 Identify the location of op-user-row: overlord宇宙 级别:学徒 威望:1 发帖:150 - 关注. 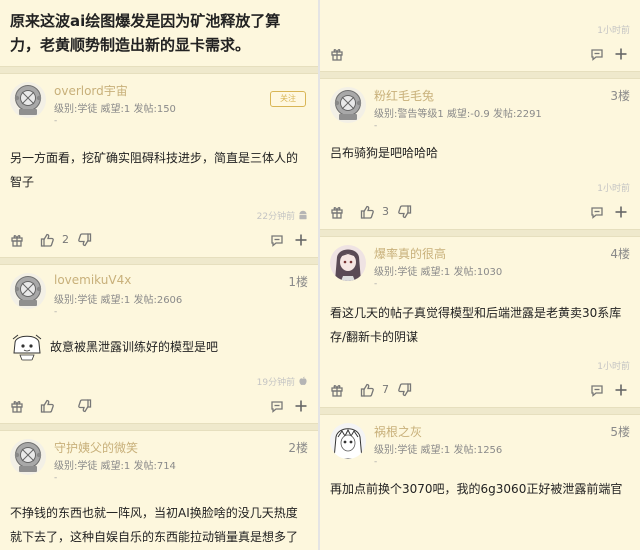
(159, 103).